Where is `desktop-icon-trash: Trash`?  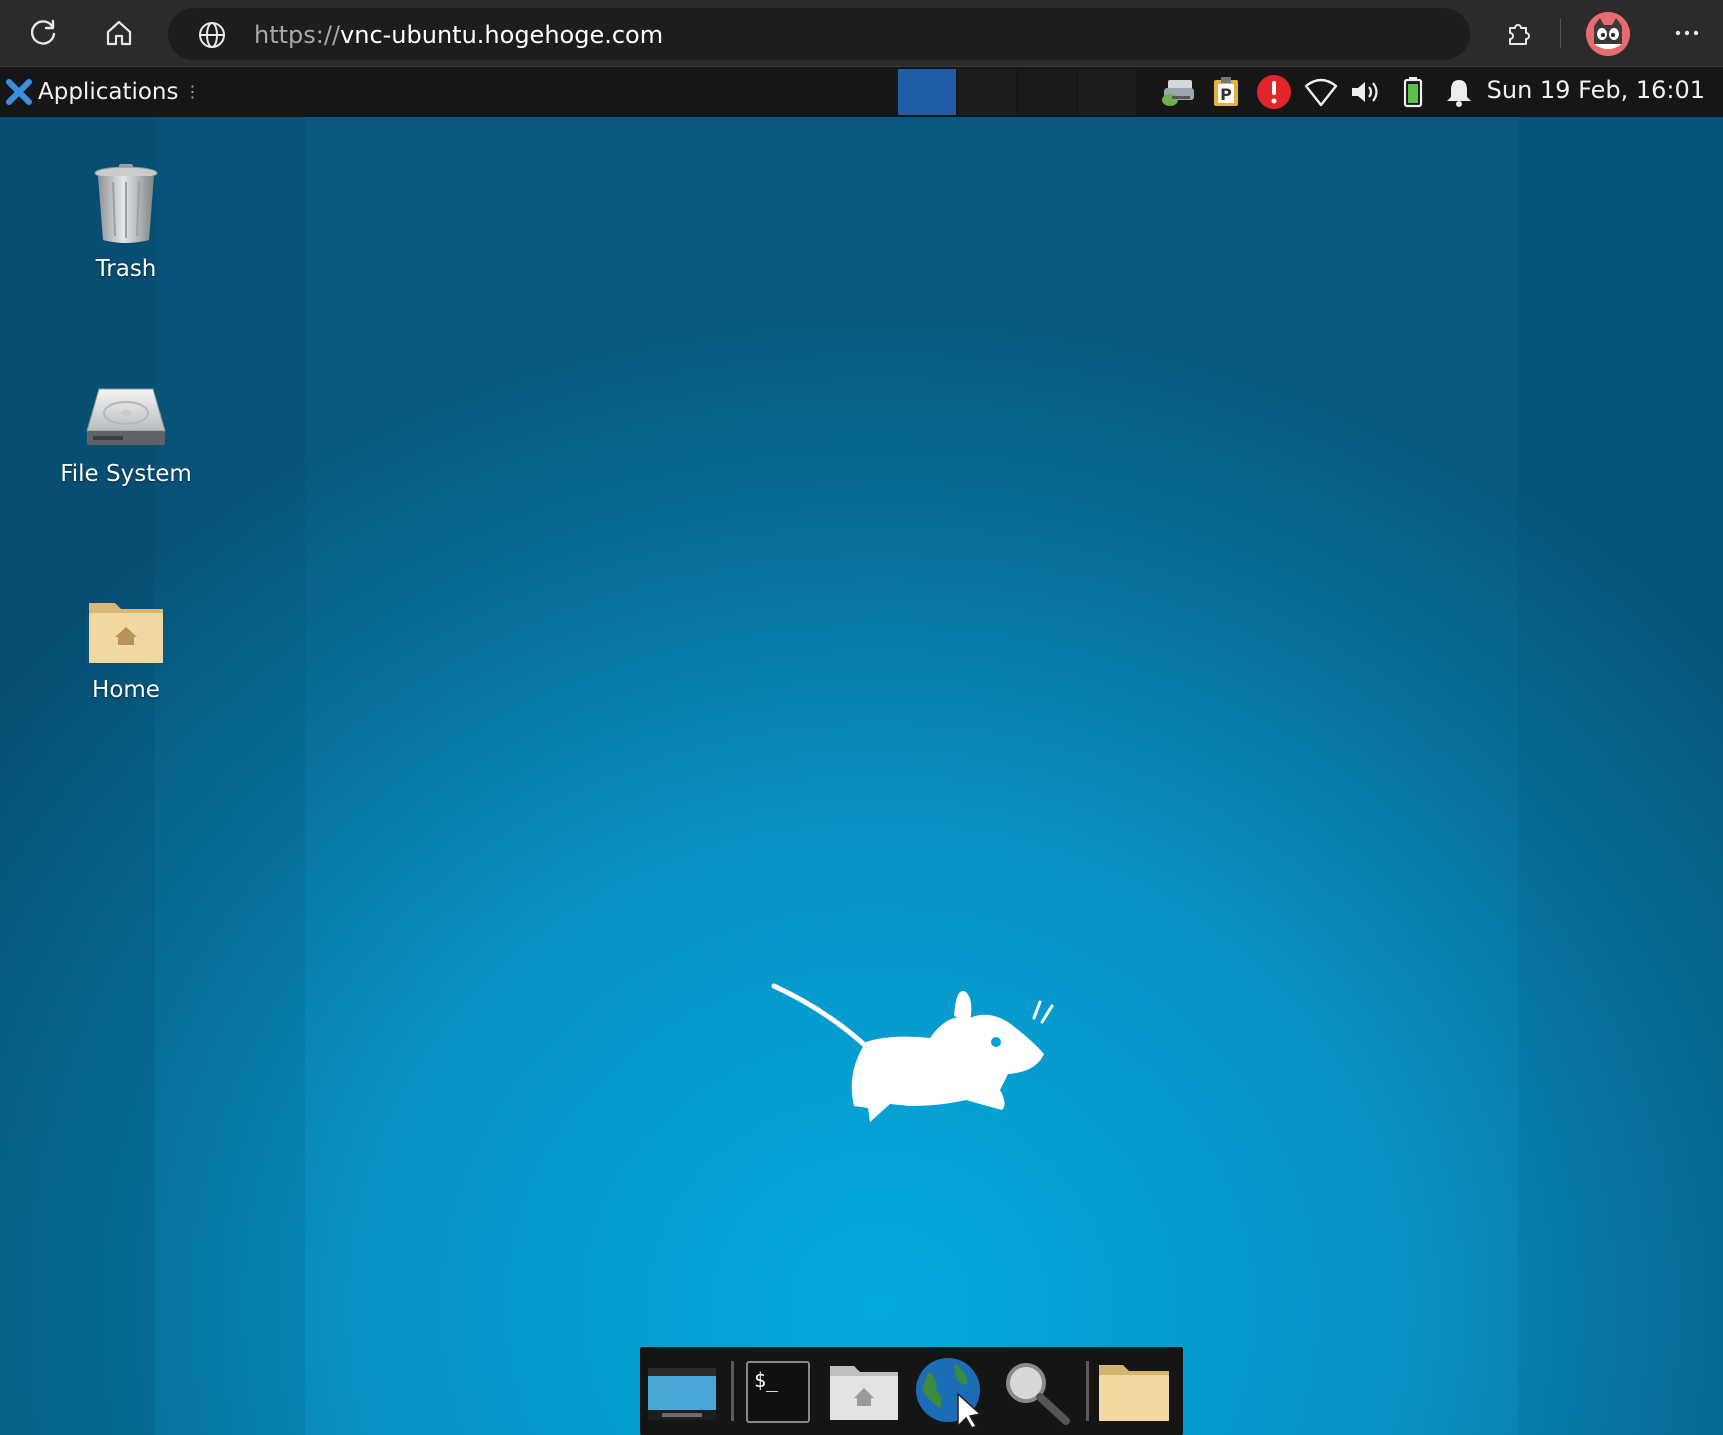 desktop-icon-trash: Trash is located at coordinates (126, 222).